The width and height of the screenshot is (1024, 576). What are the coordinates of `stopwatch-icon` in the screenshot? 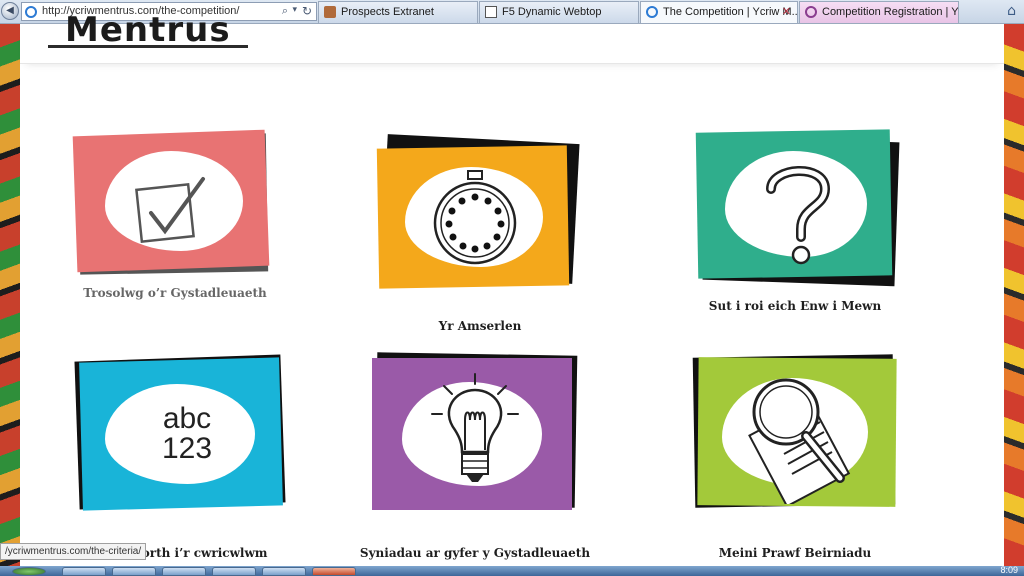 It's located at (475, 217).